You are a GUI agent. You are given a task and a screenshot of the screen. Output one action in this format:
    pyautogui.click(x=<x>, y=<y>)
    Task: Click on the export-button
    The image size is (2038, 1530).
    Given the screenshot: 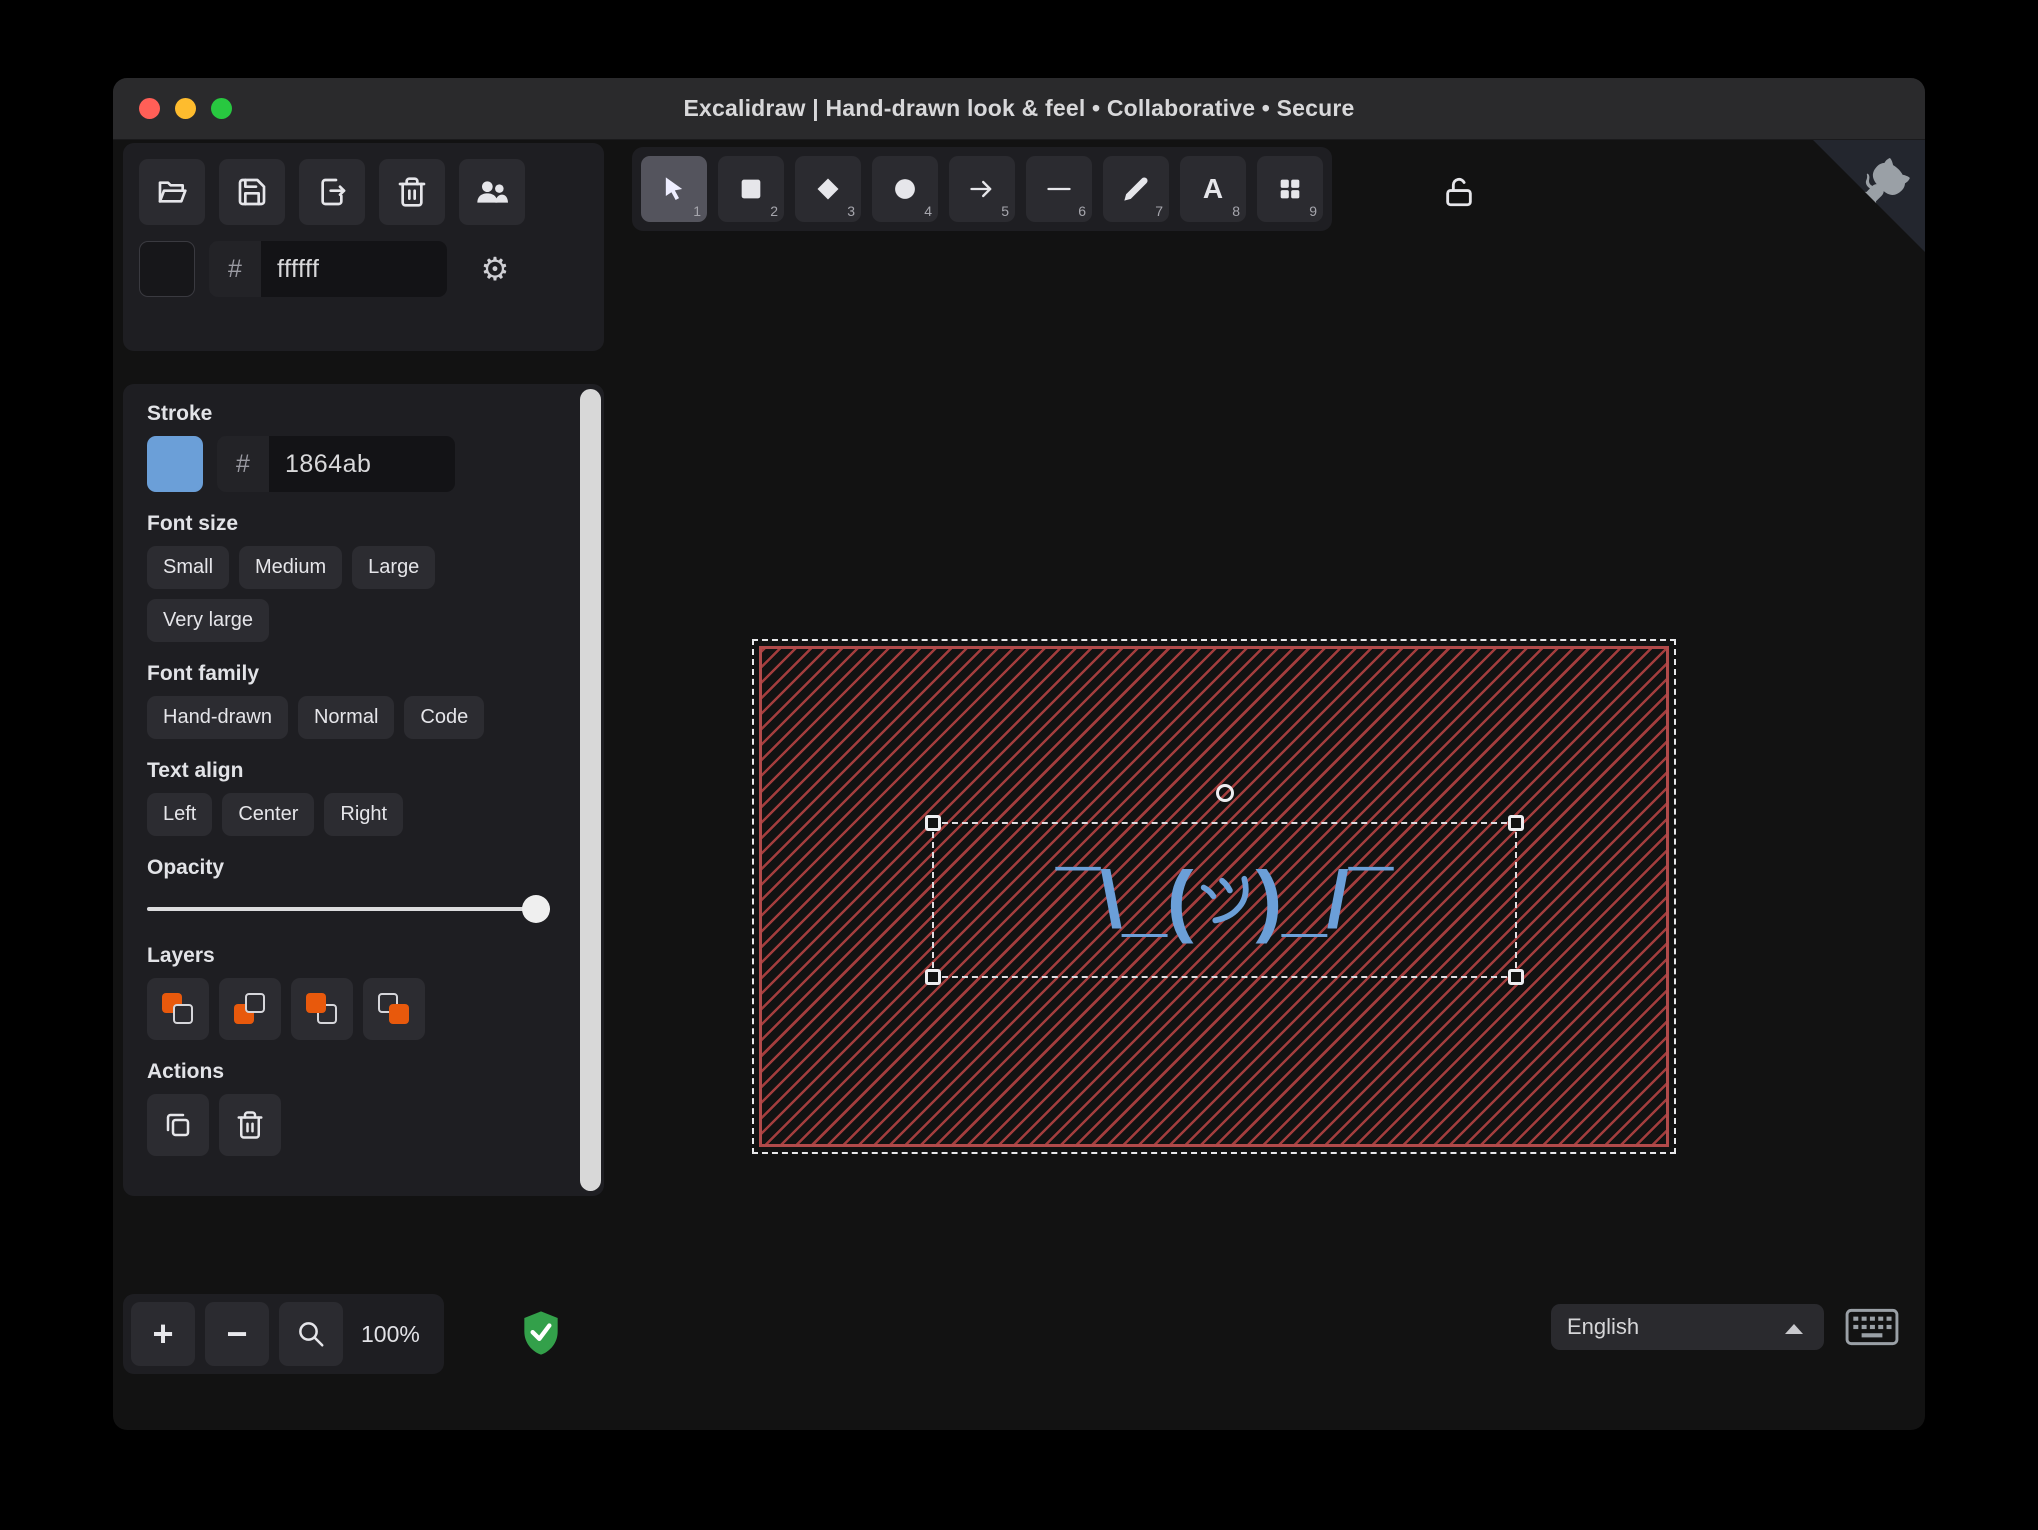 What is the action you would take?
    pyautogui.click(x=332, y=192)
    